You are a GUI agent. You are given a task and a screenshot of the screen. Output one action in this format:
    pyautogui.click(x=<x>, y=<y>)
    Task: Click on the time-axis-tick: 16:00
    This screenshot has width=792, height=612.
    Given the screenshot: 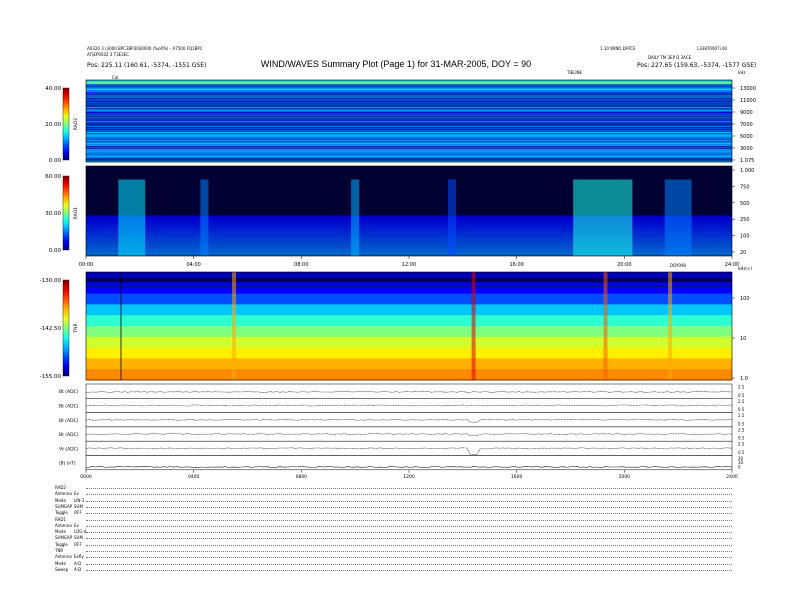 What is the action you would take?
    pyautogui.click(x=516, y=265)
    